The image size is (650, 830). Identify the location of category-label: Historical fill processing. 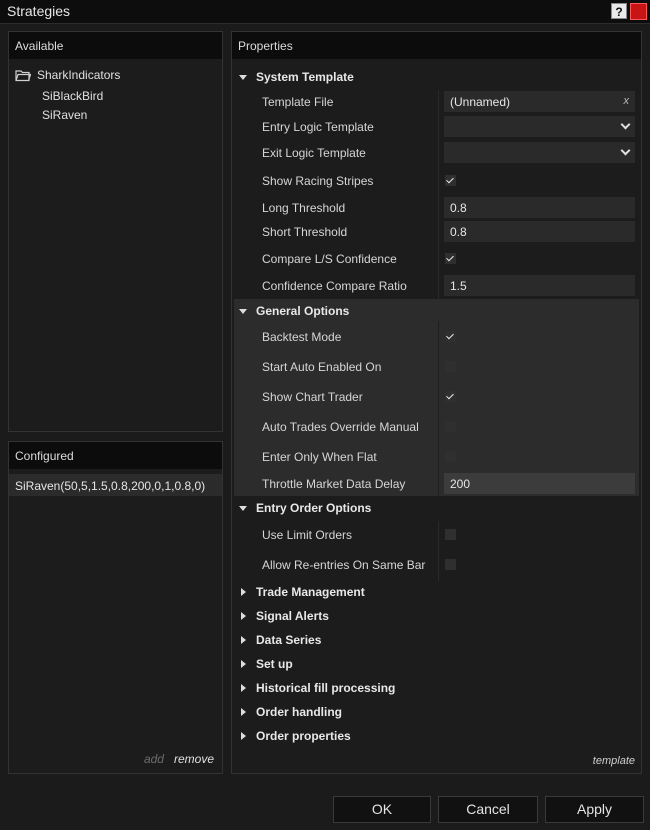
(326, 688).